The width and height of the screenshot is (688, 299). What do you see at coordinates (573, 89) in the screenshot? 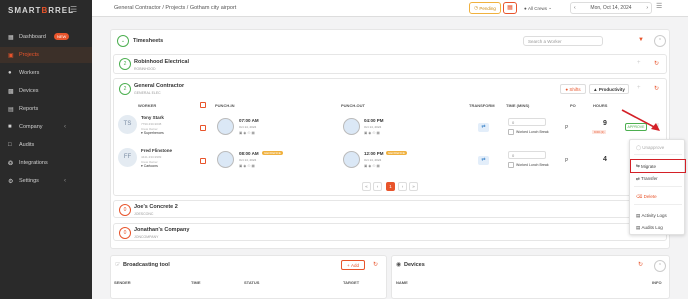
I see `shifts-button: ● Shifts` at bounding box center [573, 89].